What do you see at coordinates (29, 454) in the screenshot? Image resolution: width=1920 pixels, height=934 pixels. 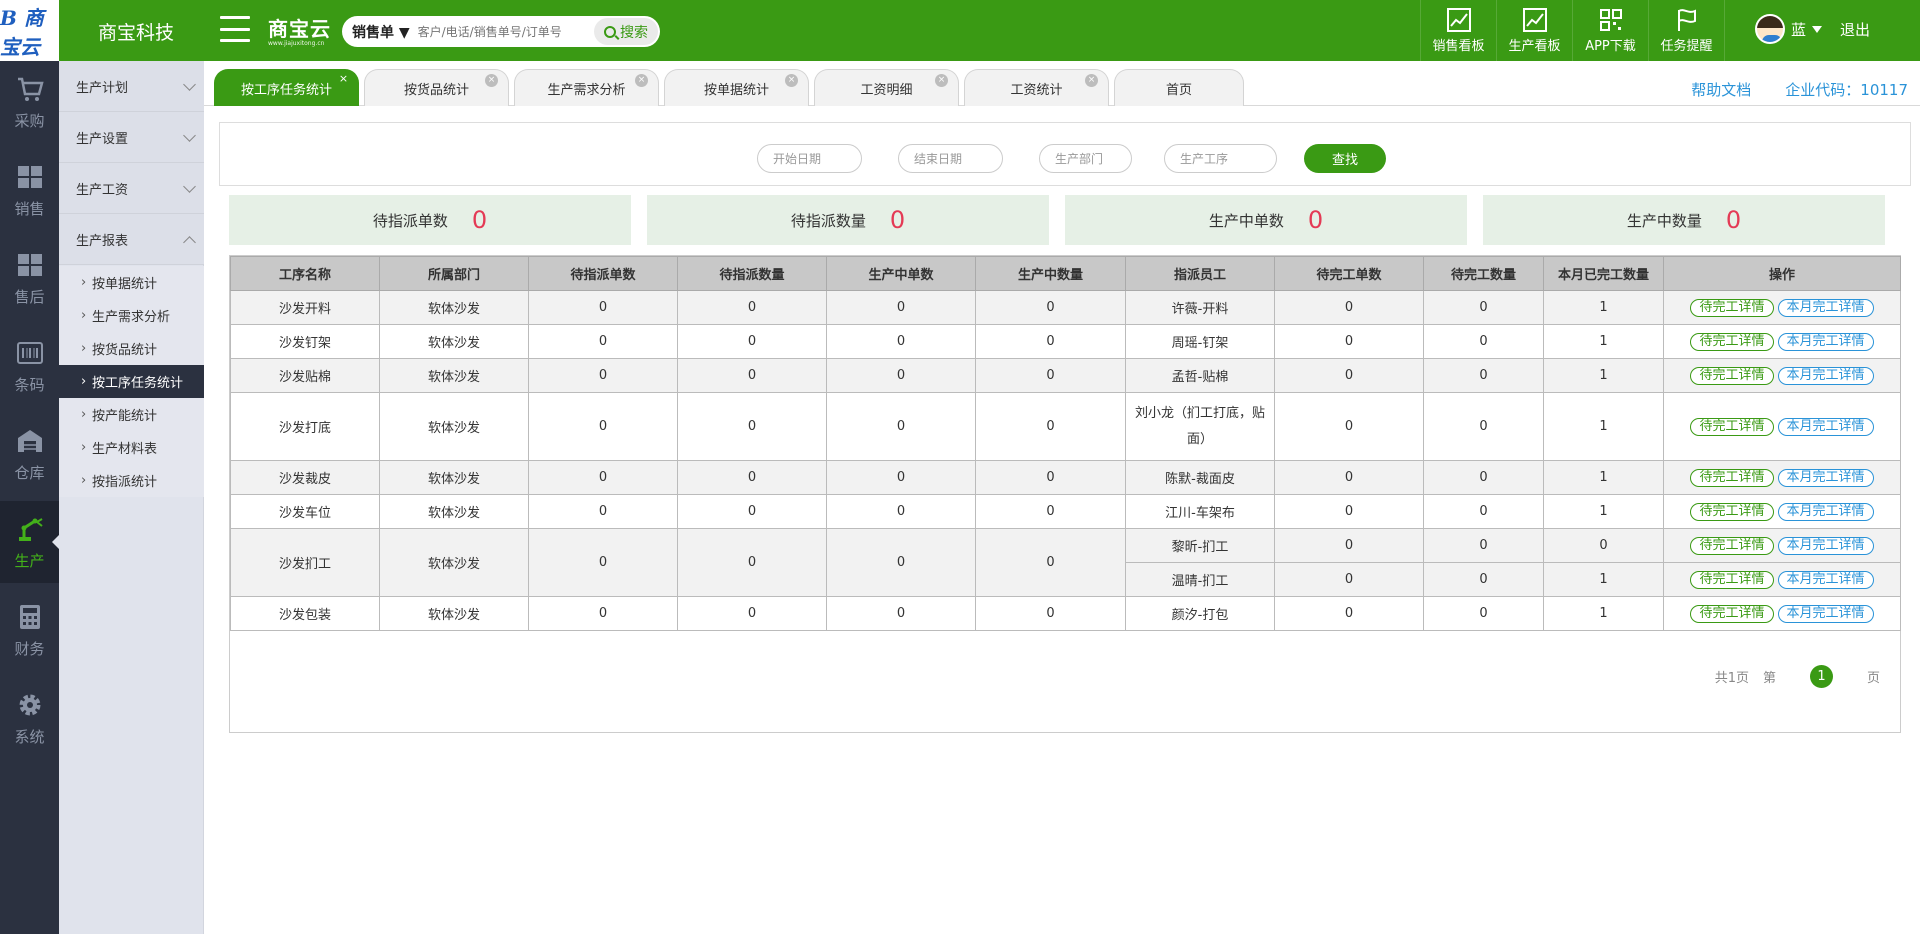 I see `module-warehouse: 仓库` at bounding box center [29, 454].